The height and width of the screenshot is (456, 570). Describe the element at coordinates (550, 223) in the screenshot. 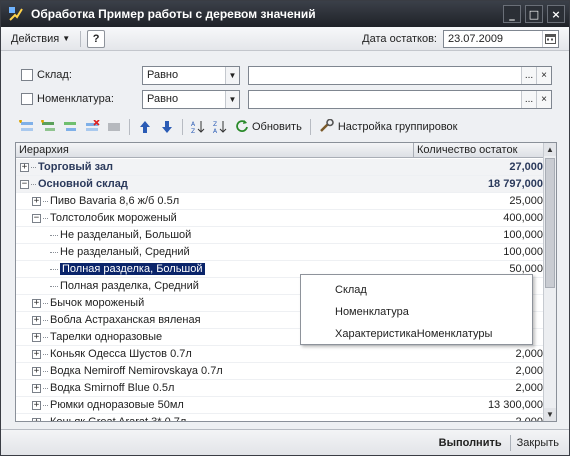

I see `scroll-thumb` at that location.